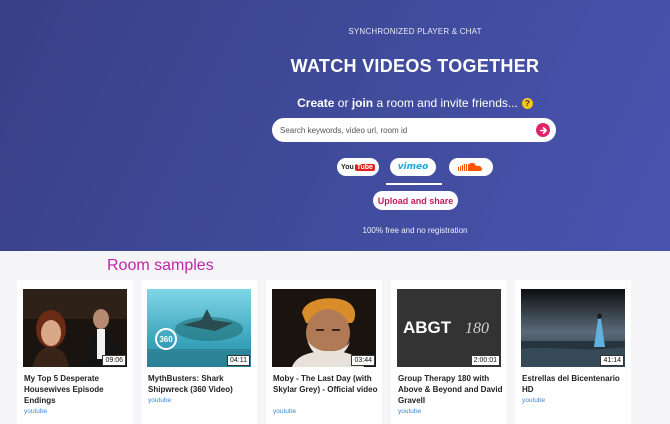 This screenshot has width=670, height=424. Describe the element at coordinates (415, 31) in the screenshot. I see `hero-subtitle: SYNCHRONIZED PLAYER & CHAT` at that location.